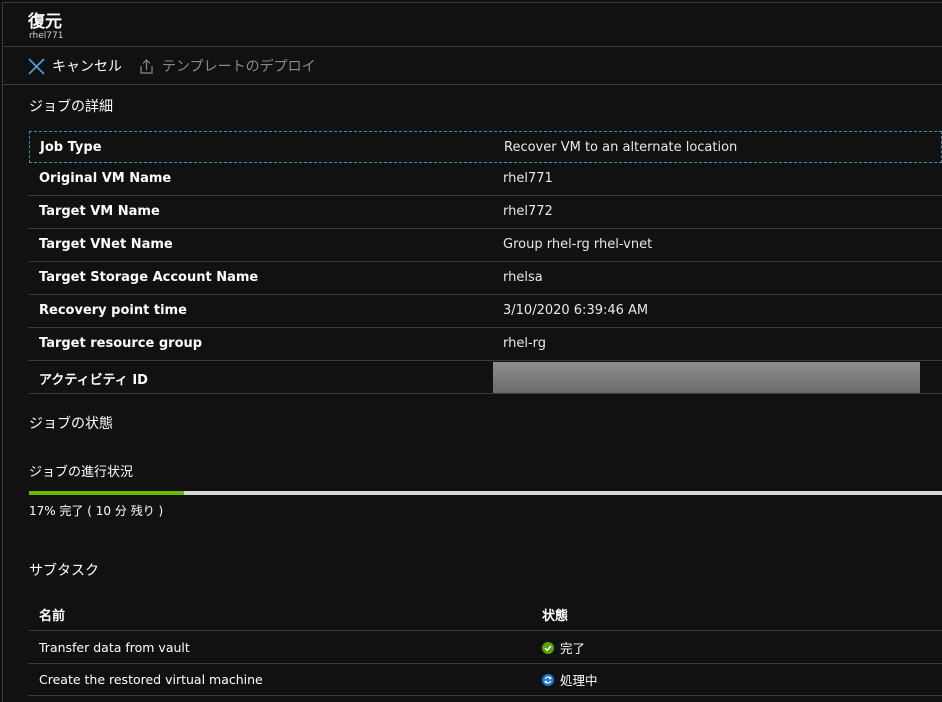  I want to click on deploy-template-button: テンプレートのデプロイ, so click(227, 66).